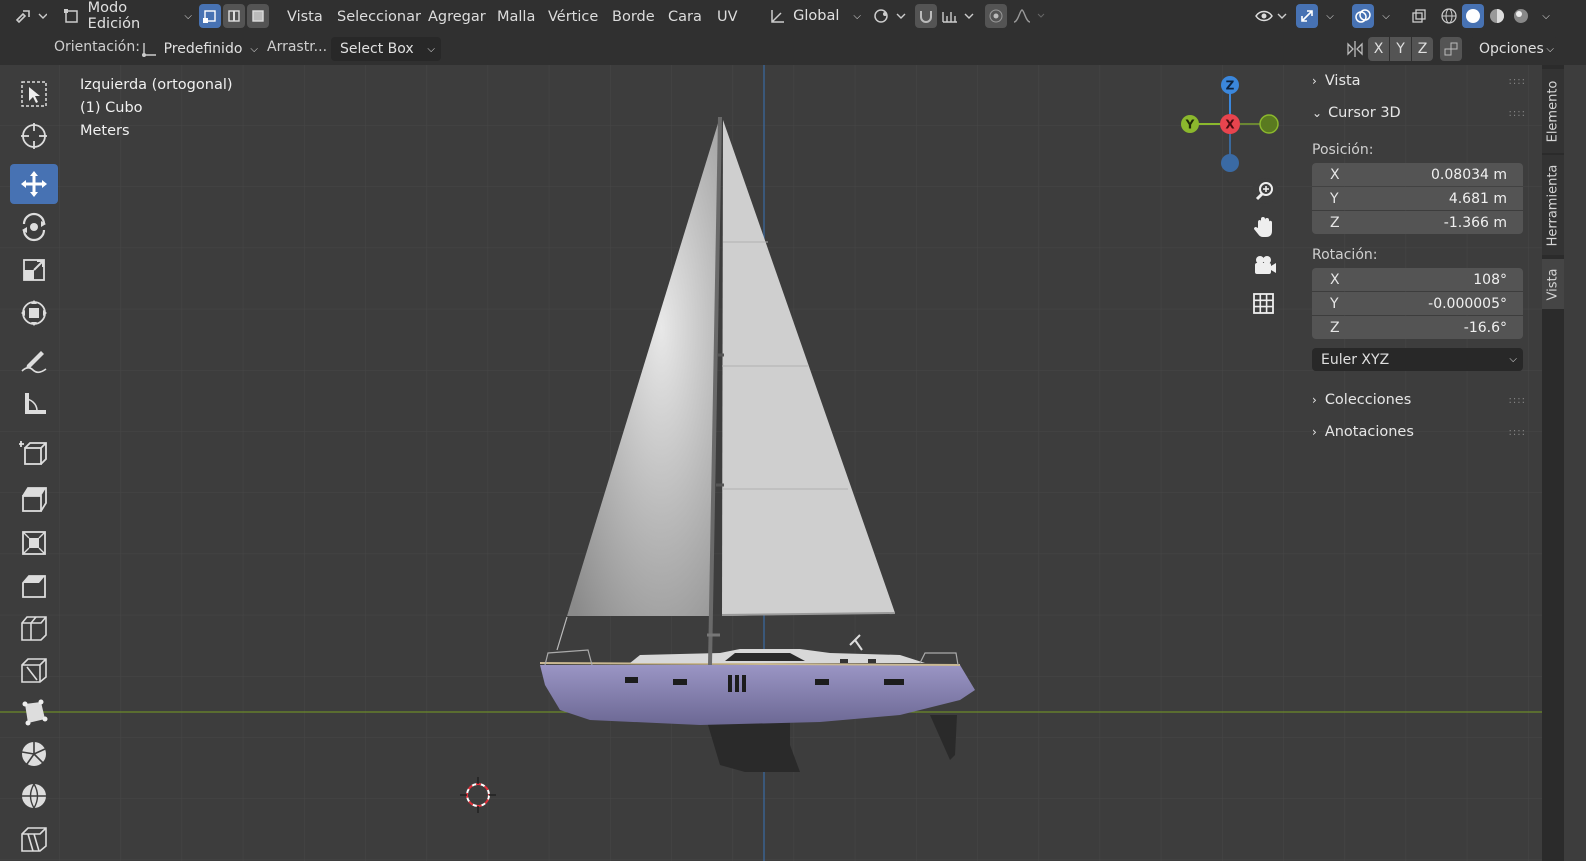 This screenshot has width=1586, height=861. I want to click on transform-tool, so click(34, 313).